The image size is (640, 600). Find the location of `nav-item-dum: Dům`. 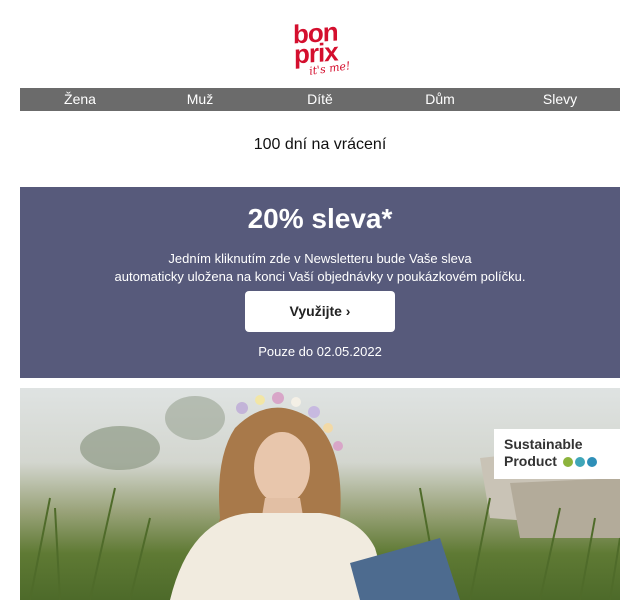

nav-item-dum: Dům is located at coordinates (440, 99).